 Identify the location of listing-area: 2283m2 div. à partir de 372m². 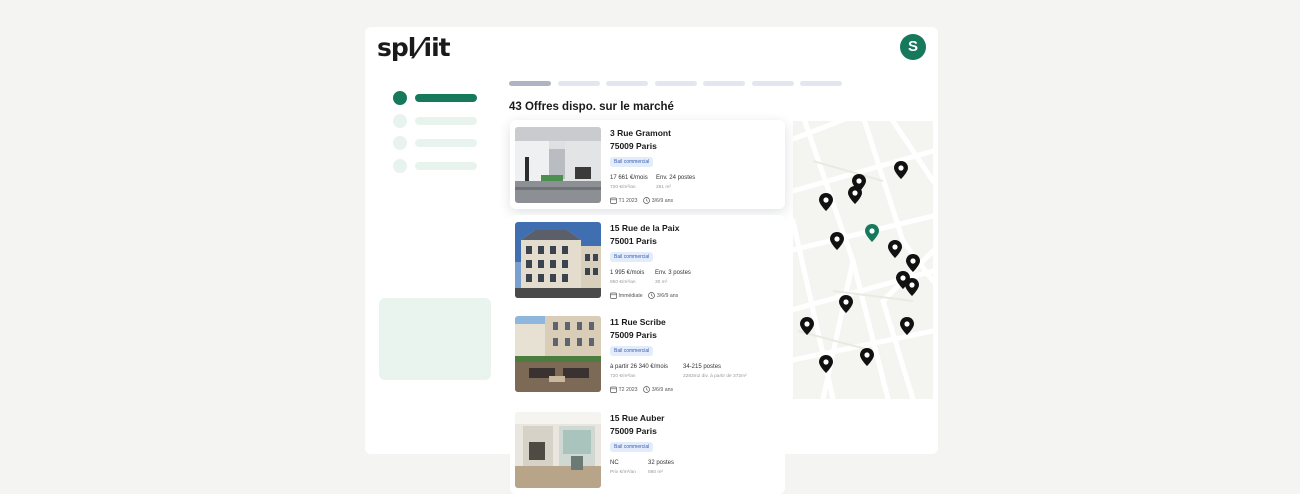
(715, 376).